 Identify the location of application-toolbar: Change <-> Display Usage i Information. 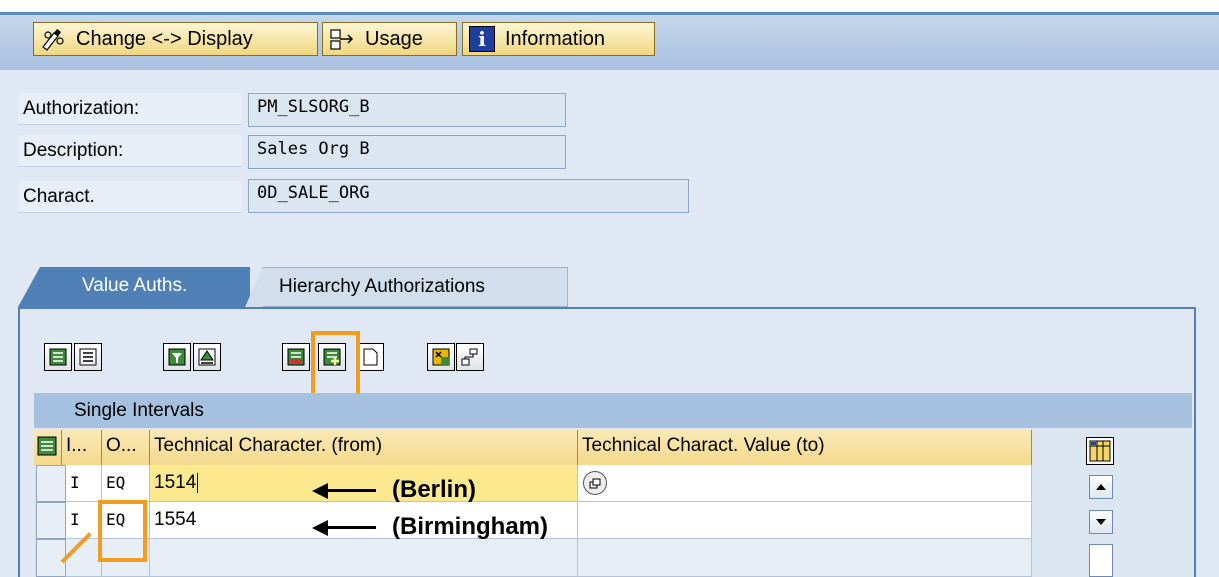
(609, 42).